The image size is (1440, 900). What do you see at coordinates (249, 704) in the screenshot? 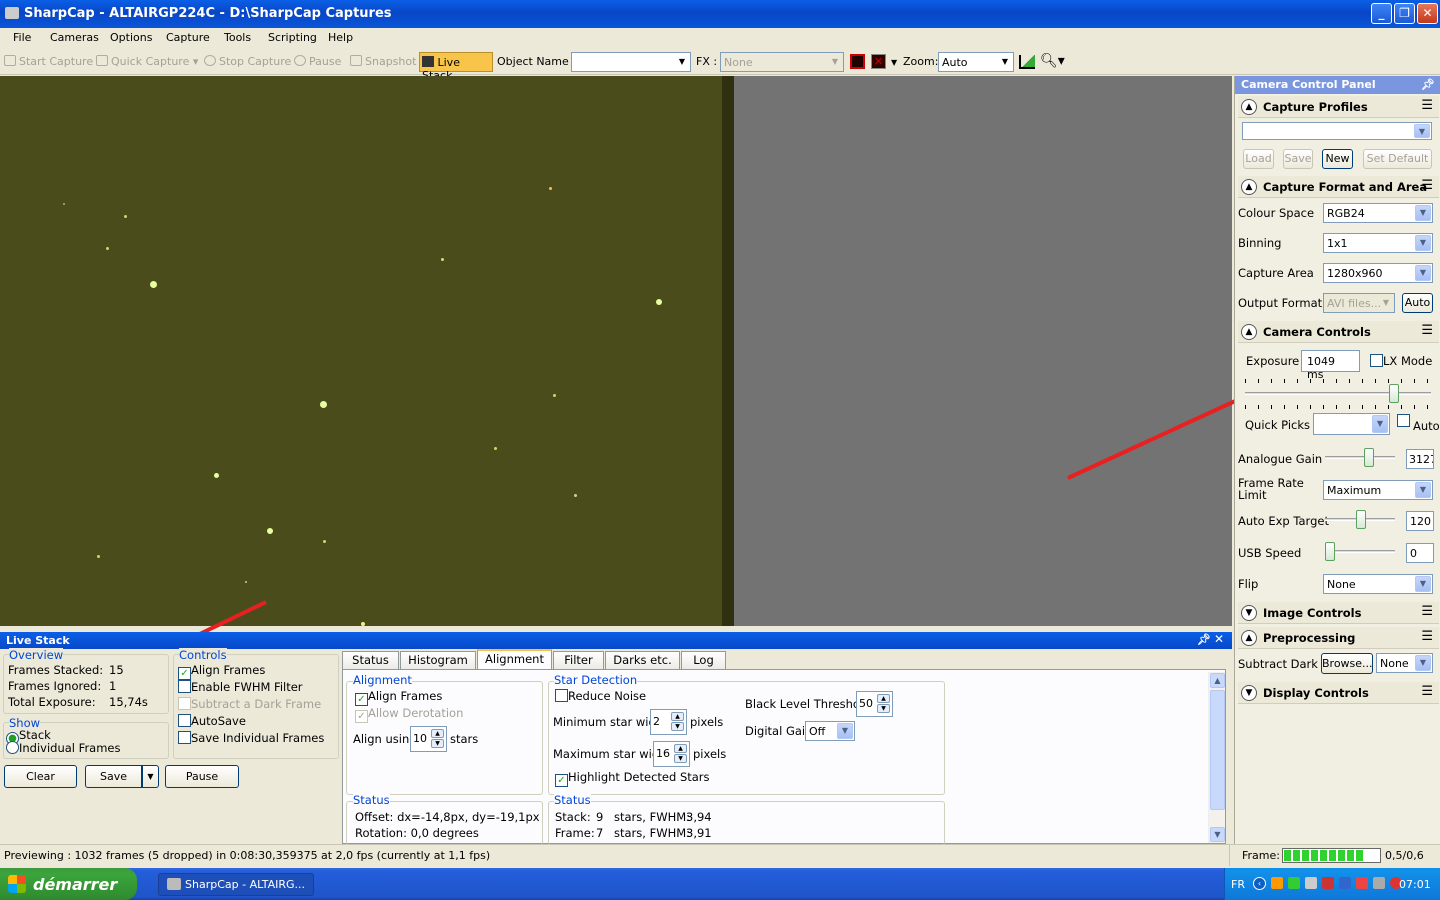
I see `subtract-dark-checkbox: Subtract a Dark Frame` at bounding box center [249, 704].